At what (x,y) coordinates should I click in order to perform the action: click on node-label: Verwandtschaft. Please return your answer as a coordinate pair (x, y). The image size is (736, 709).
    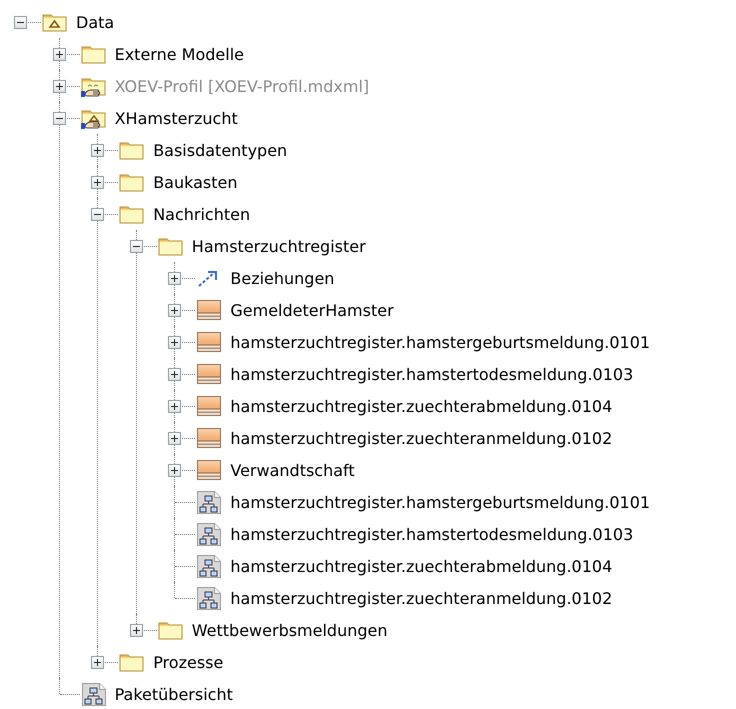
    Looking at the image, I should click on (292, 470).